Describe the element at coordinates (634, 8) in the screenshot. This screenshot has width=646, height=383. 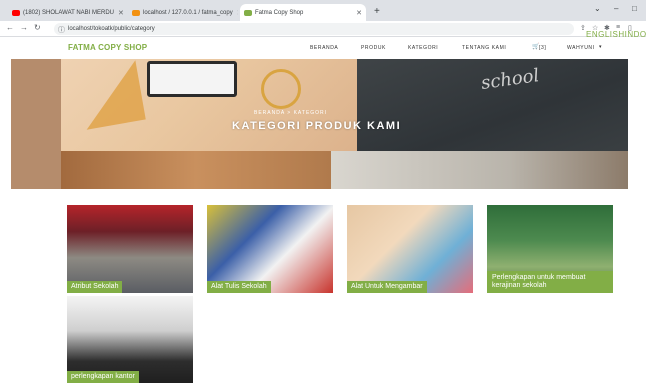
I see `maximize-icon: □` at that location.